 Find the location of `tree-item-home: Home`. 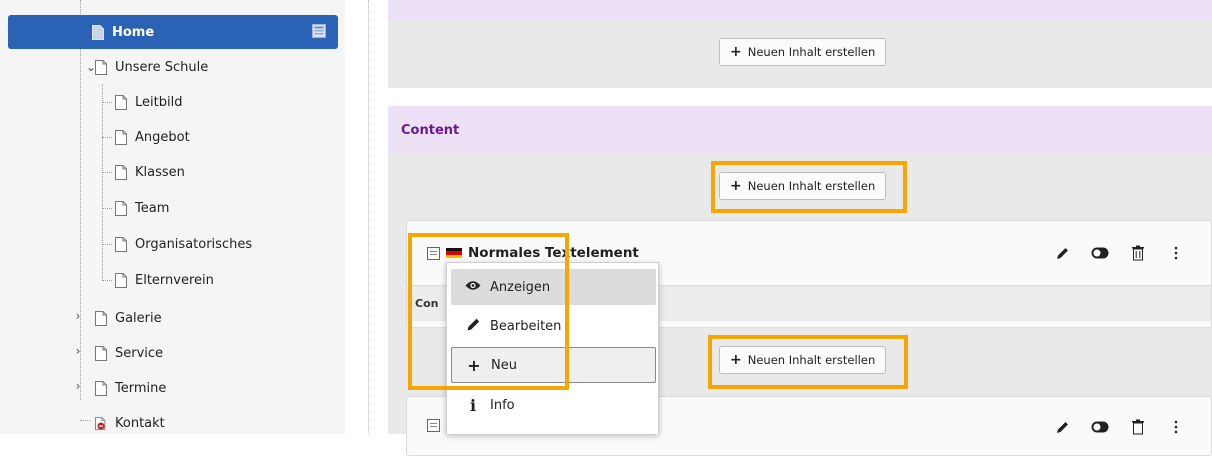

tree-item-home: Home is located at coordinates (173, 32).